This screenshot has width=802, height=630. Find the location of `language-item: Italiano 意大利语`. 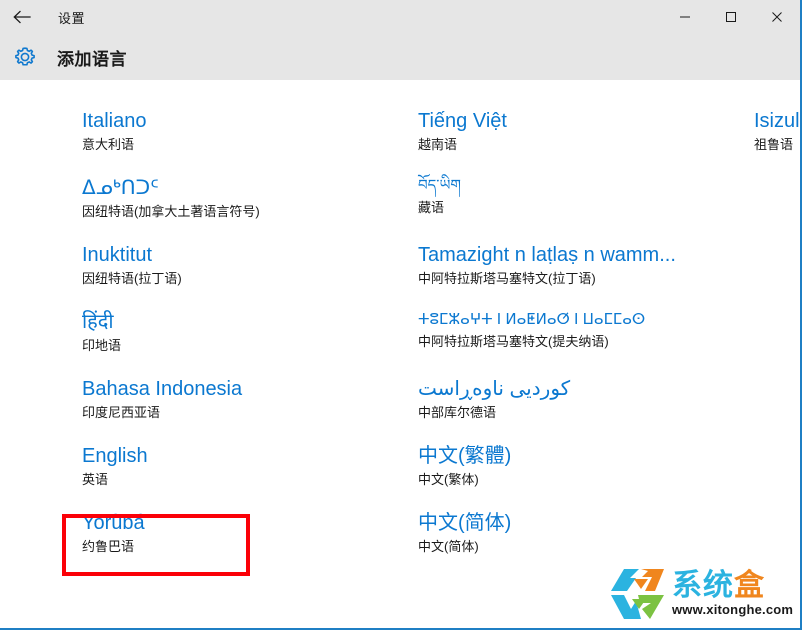

language-item: Italiano 意大利语 is located at coordinates (114, 131).